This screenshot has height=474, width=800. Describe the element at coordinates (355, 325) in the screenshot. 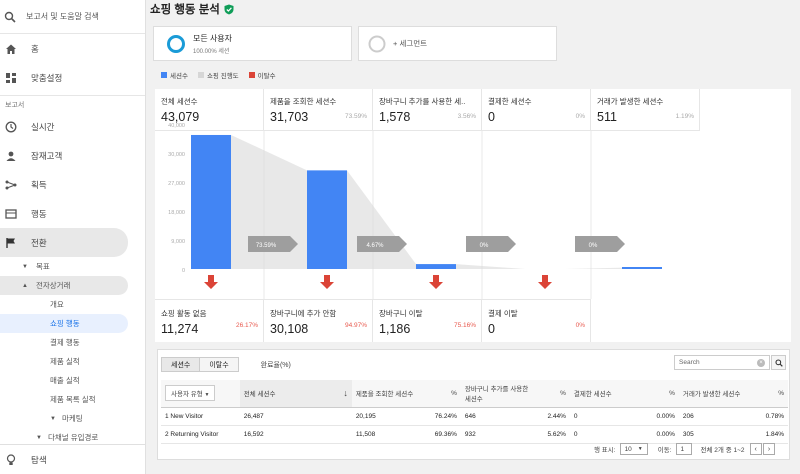

I see `abandon-pct: 94.97%` at that location.